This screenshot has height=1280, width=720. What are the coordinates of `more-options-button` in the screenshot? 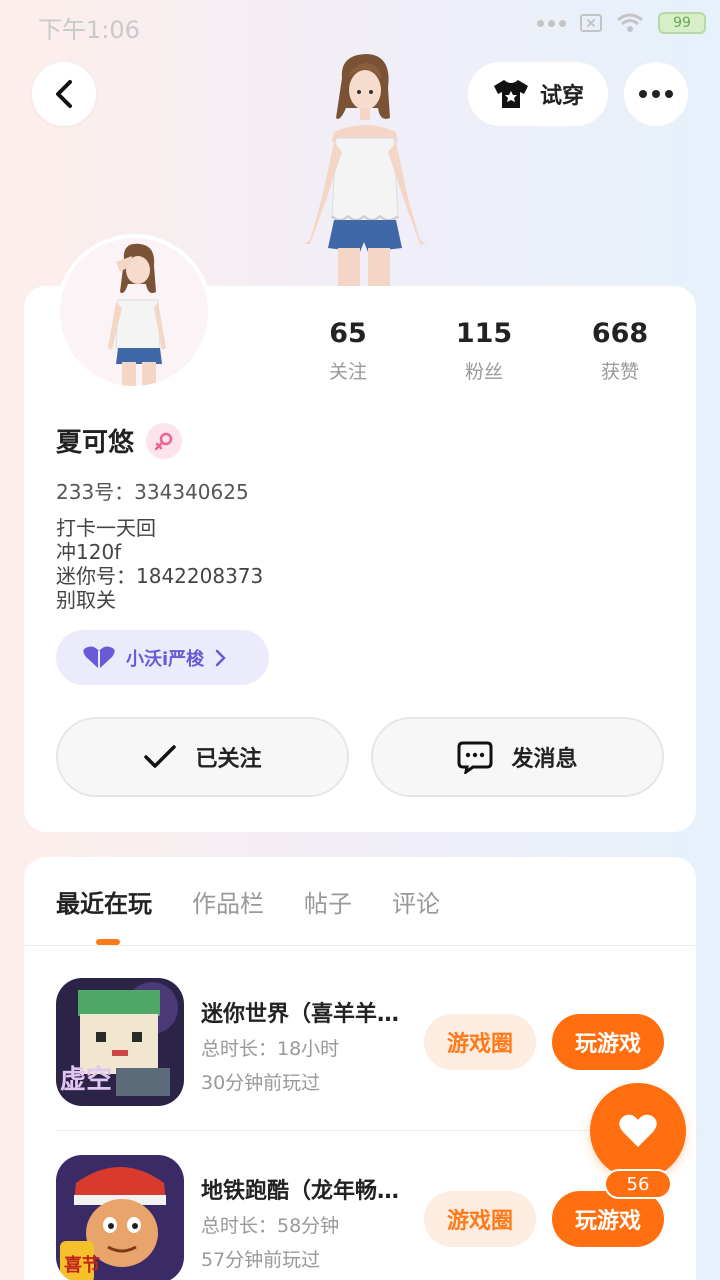 It's located at (656, 94).